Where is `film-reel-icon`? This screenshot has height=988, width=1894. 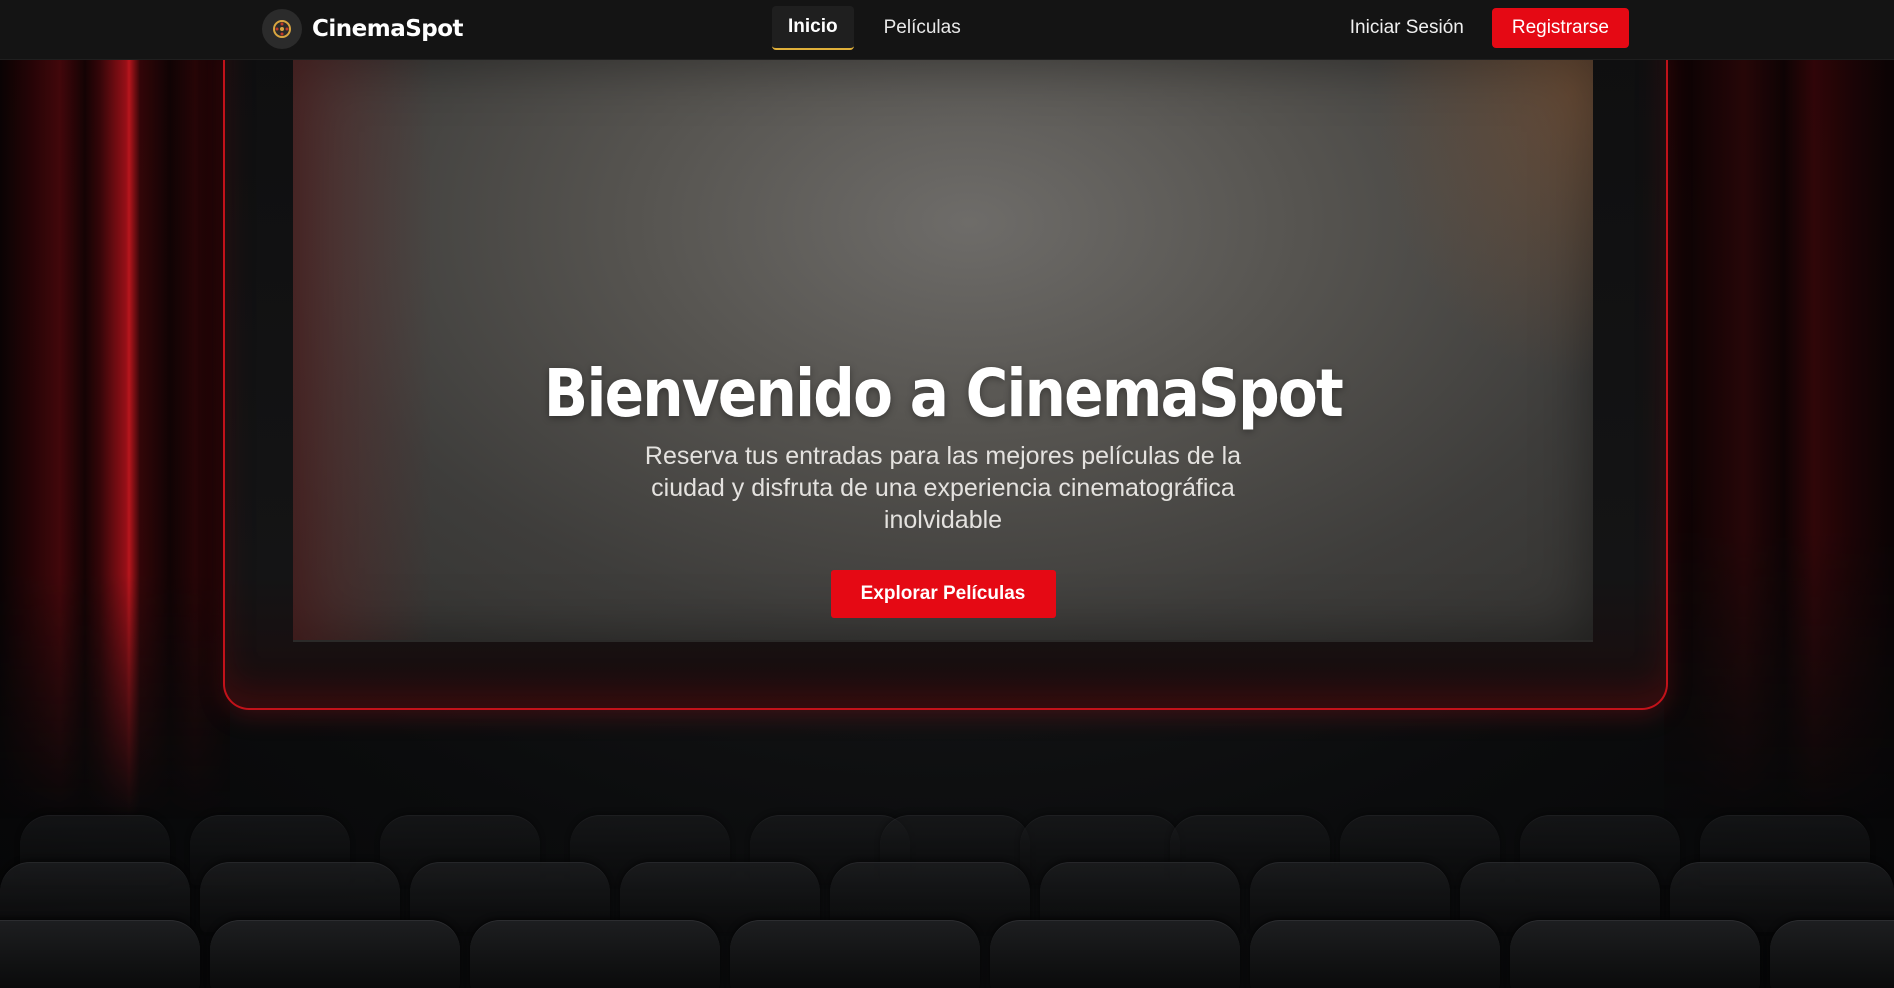 film-reel-icon is located at coordinates (282, 29).